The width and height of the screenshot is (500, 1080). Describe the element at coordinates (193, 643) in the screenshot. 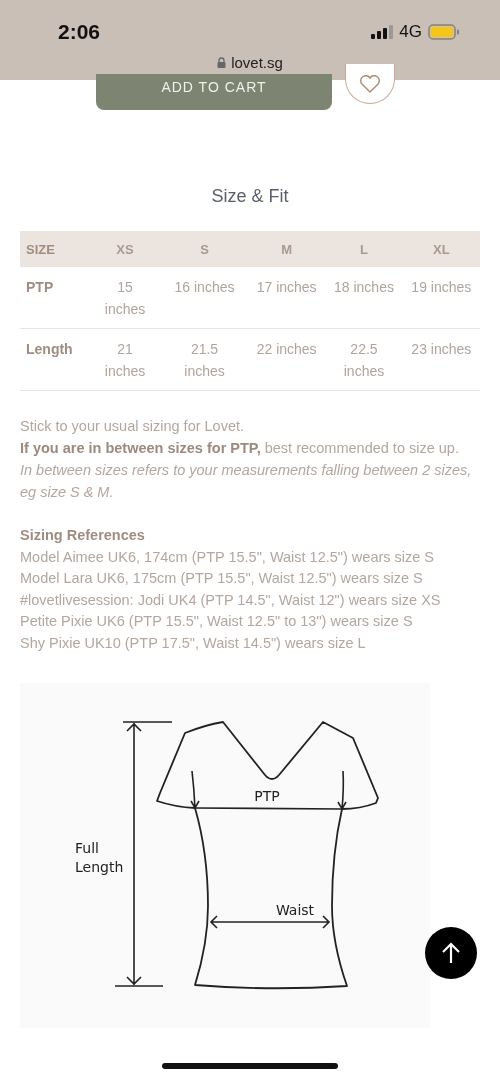

I see `reference-line: Shy Pixie UK10 (PTP 17.5", Waist 14.5") wears size L` at that location.